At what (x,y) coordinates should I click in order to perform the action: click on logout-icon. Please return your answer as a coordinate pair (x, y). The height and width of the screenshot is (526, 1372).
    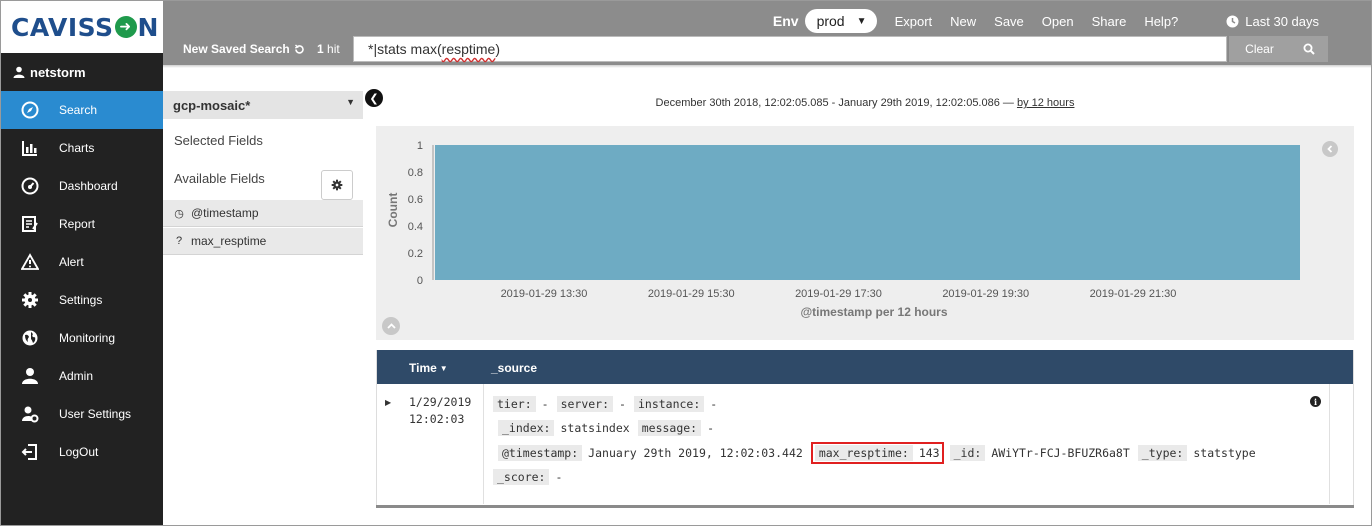
    Looking at the image, I should click on (29, 452).